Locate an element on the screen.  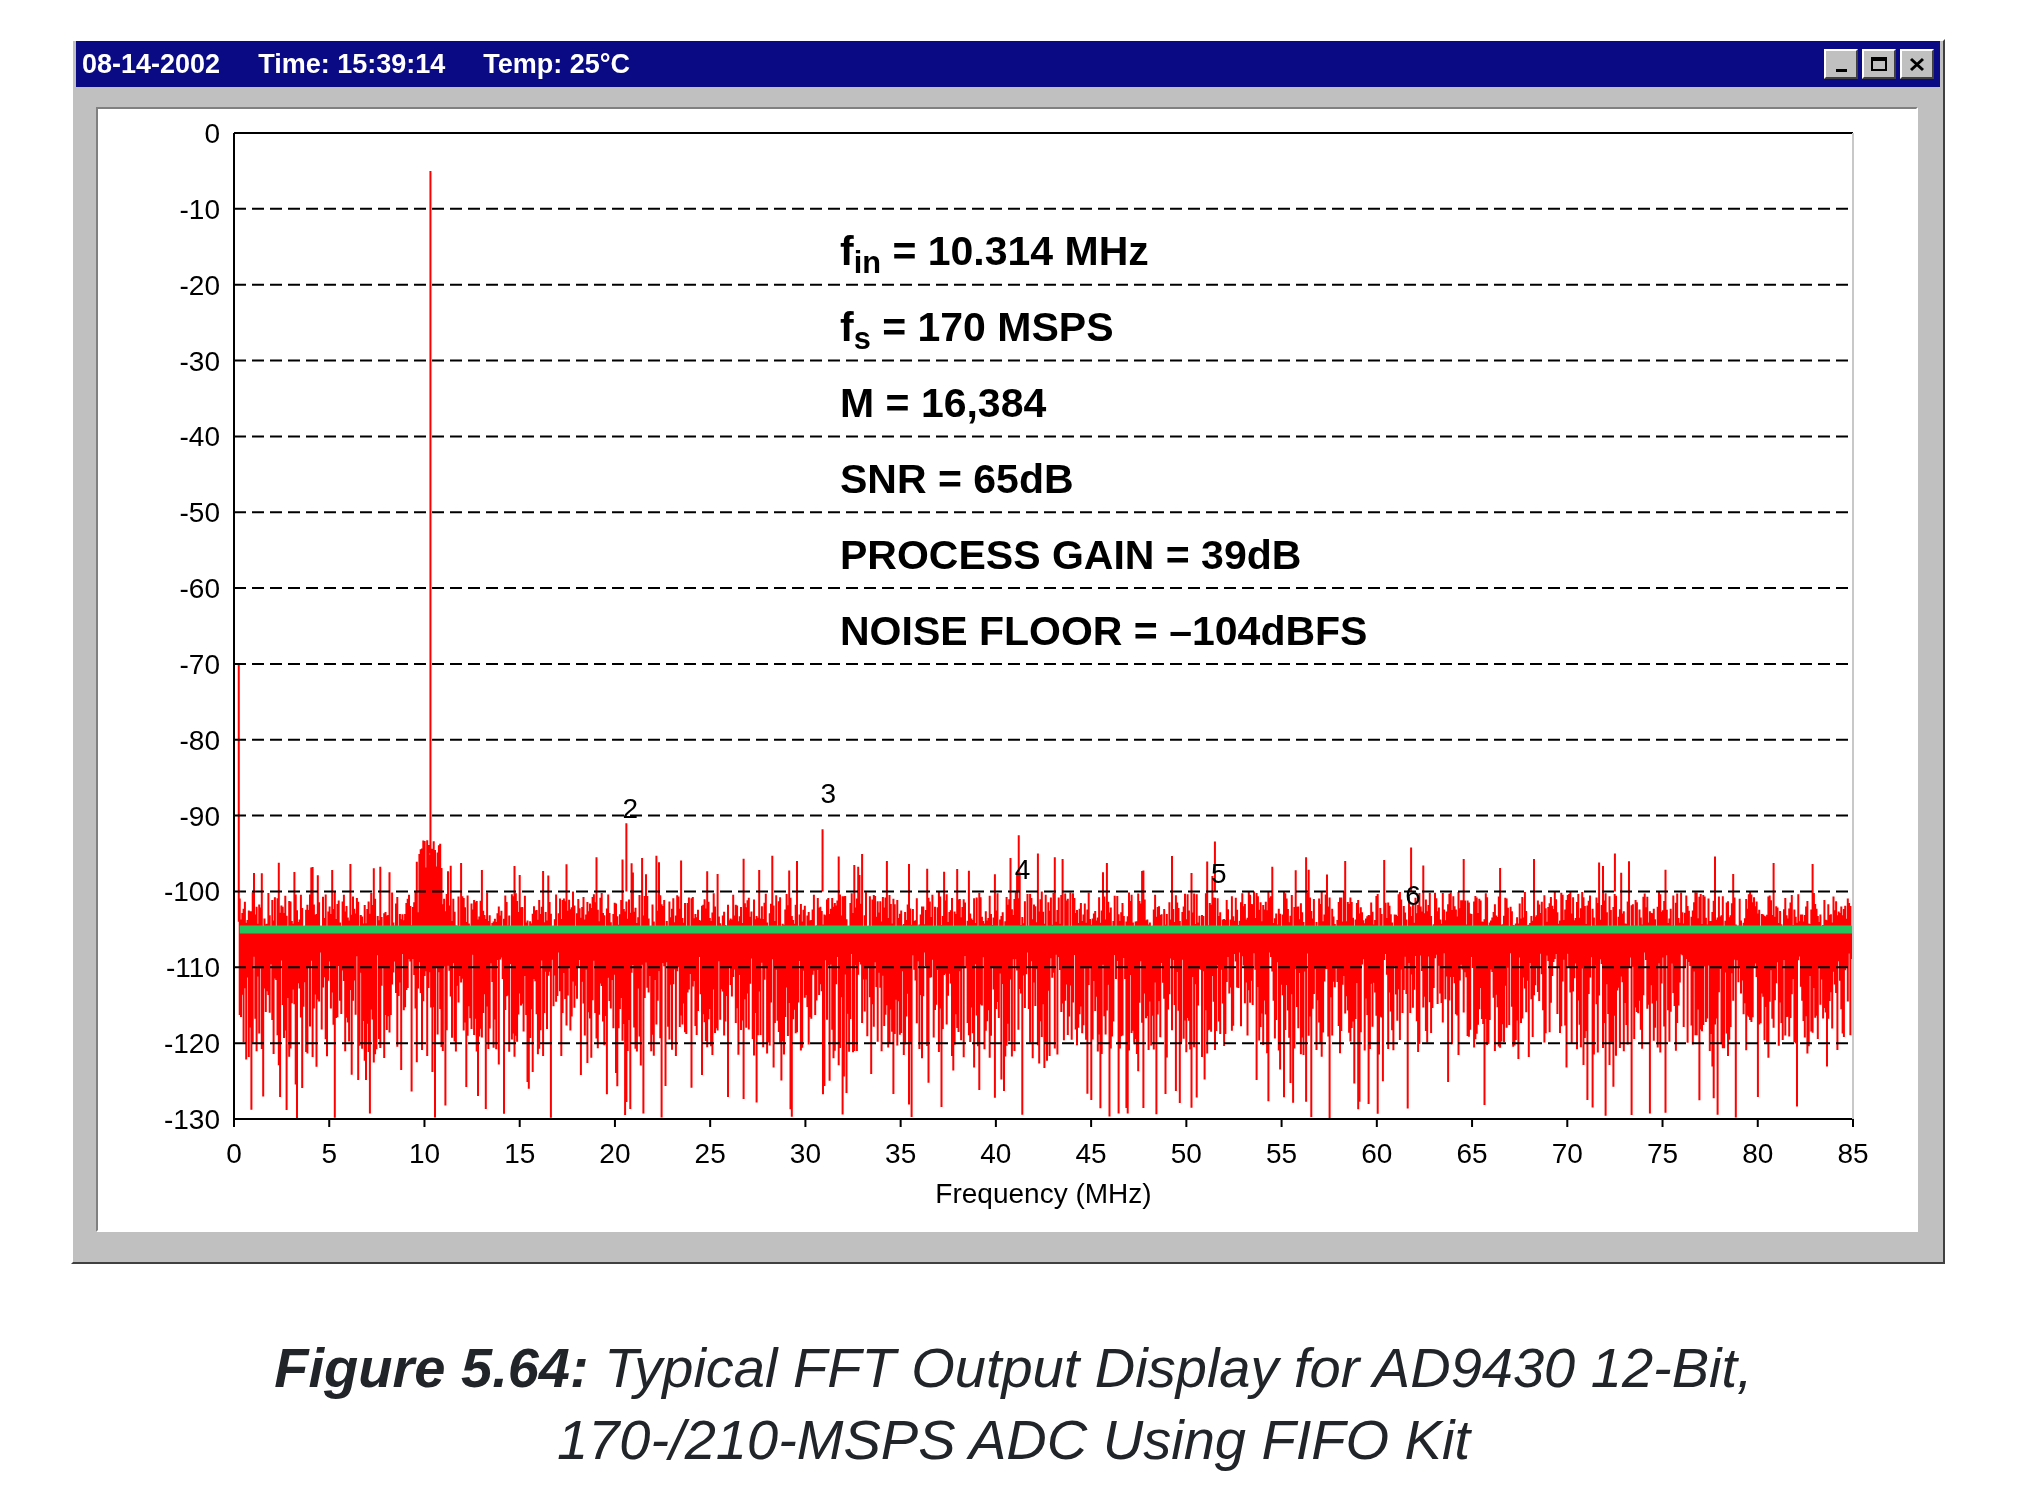
title-text: Temp: 25°C is located at coordinates (557, 64).